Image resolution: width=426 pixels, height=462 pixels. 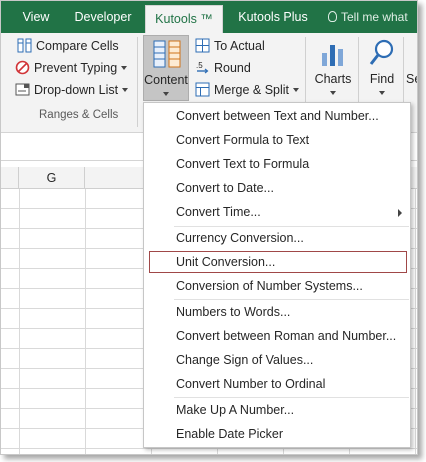 I want to click on to-actual-label: To Actual, so click(x=239, y=46).